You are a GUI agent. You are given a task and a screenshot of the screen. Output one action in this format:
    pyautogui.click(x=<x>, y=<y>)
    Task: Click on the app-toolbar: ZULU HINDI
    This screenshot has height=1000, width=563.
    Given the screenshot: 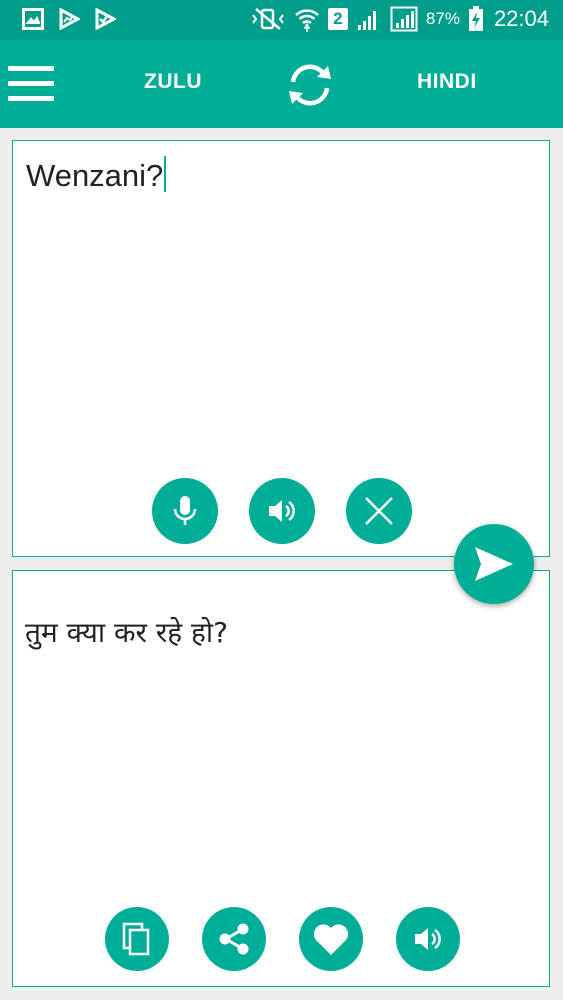 What is the action you would take?
    pyautogui.click(x=281, y=84)
    